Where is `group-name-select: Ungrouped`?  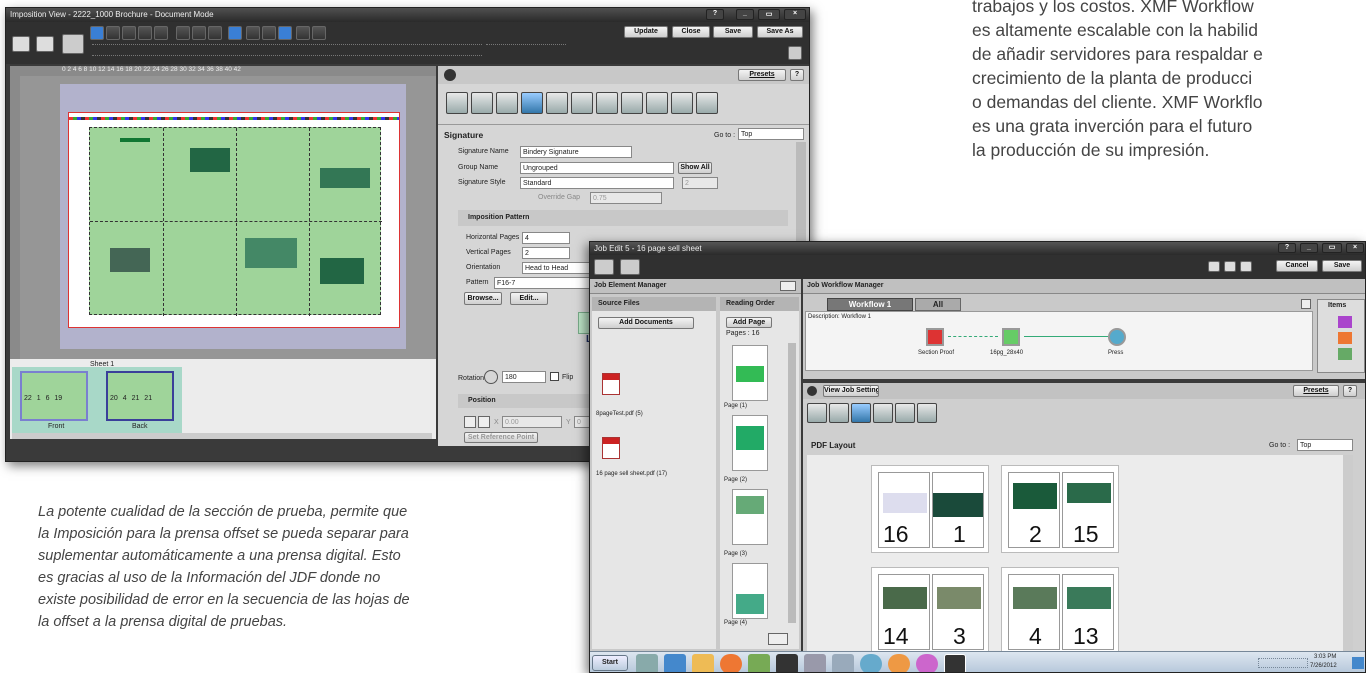 group-name-select: Ungrouped is located at coordinates (597, 168).